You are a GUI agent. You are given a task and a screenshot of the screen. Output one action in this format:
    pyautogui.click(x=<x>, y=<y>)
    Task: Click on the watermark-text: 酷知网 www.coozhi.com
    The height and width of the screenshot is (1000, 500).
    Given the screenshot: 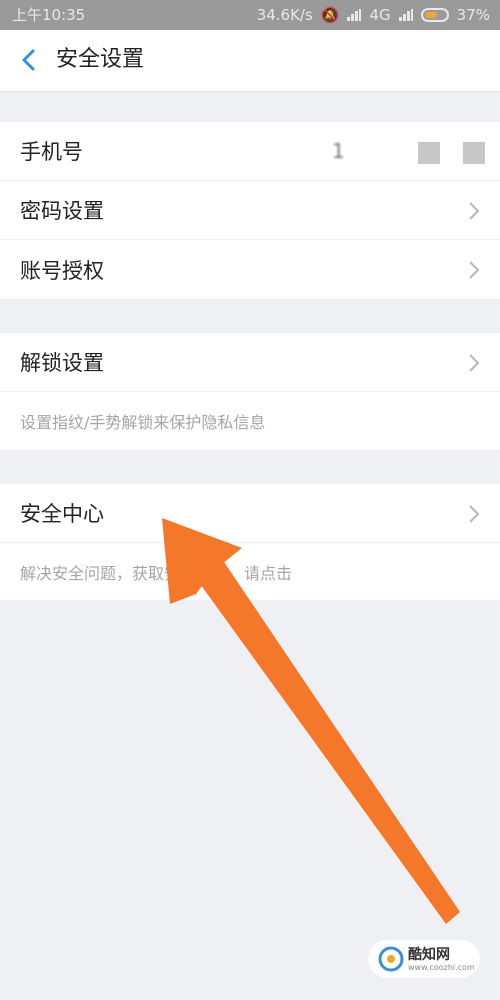 What is the action you would take?
    pyautogui.click(x=439, y=959)
    